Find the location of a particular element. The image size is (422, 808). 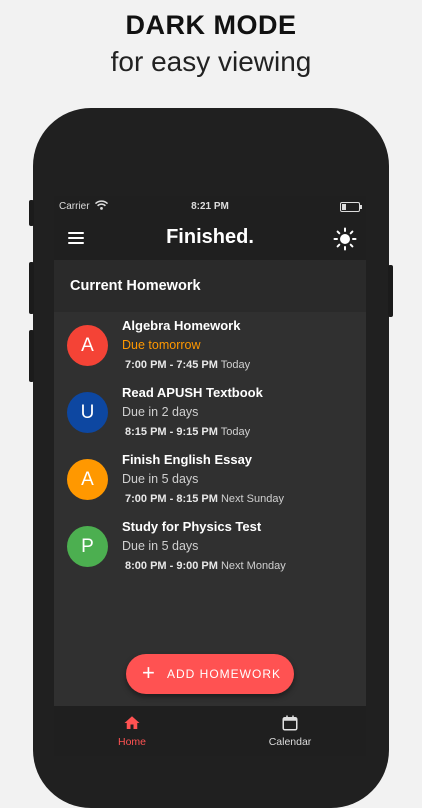

homework-title: Finish English Essay is located at coordinates (187, 459).